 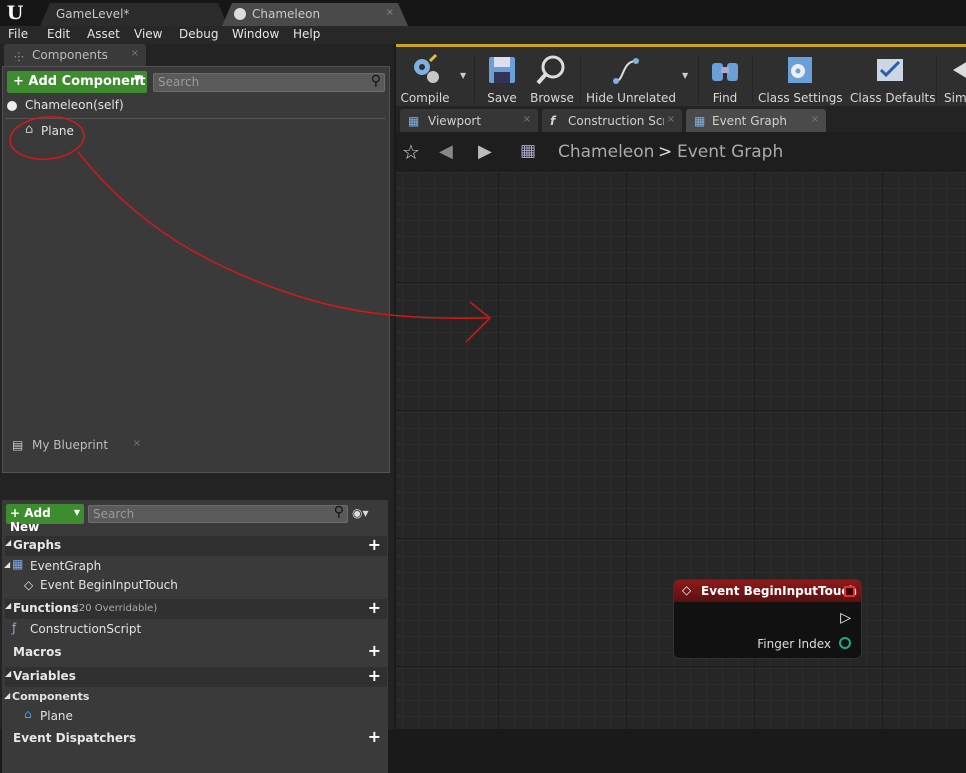 What do you see at coordinates (478, 322) in the screenshot?
I see `annotation-arrowhead` at bounding box center [478, 322].